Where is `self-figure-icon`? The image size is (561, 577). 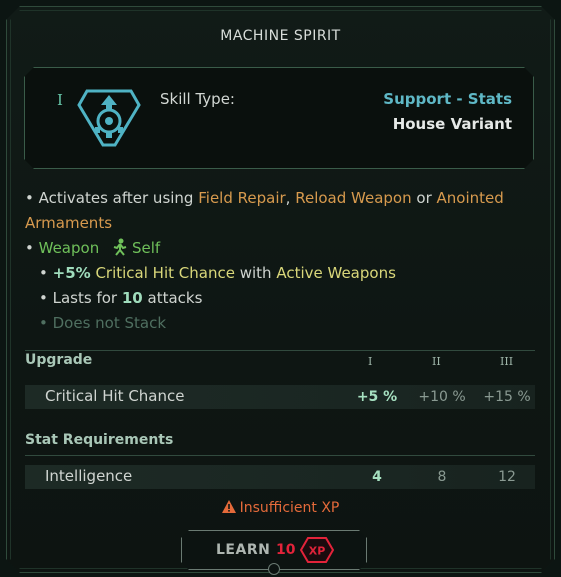 self-figure-icon is located at coordinates (120, 247).